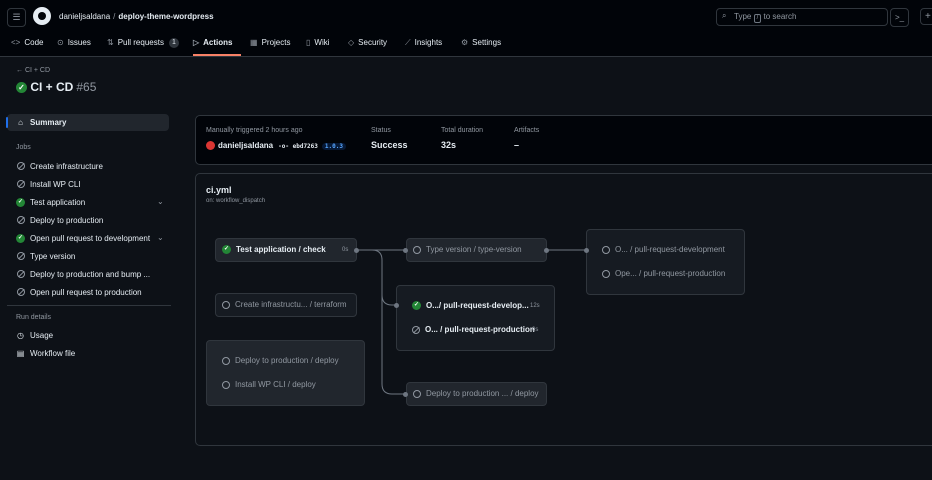 This screenshot has width=932, height=480. What do you see at coordinates (475, 318) in the screenshot?
I see `job-group-pull-requests-middle` at bounding box center [475, 318].